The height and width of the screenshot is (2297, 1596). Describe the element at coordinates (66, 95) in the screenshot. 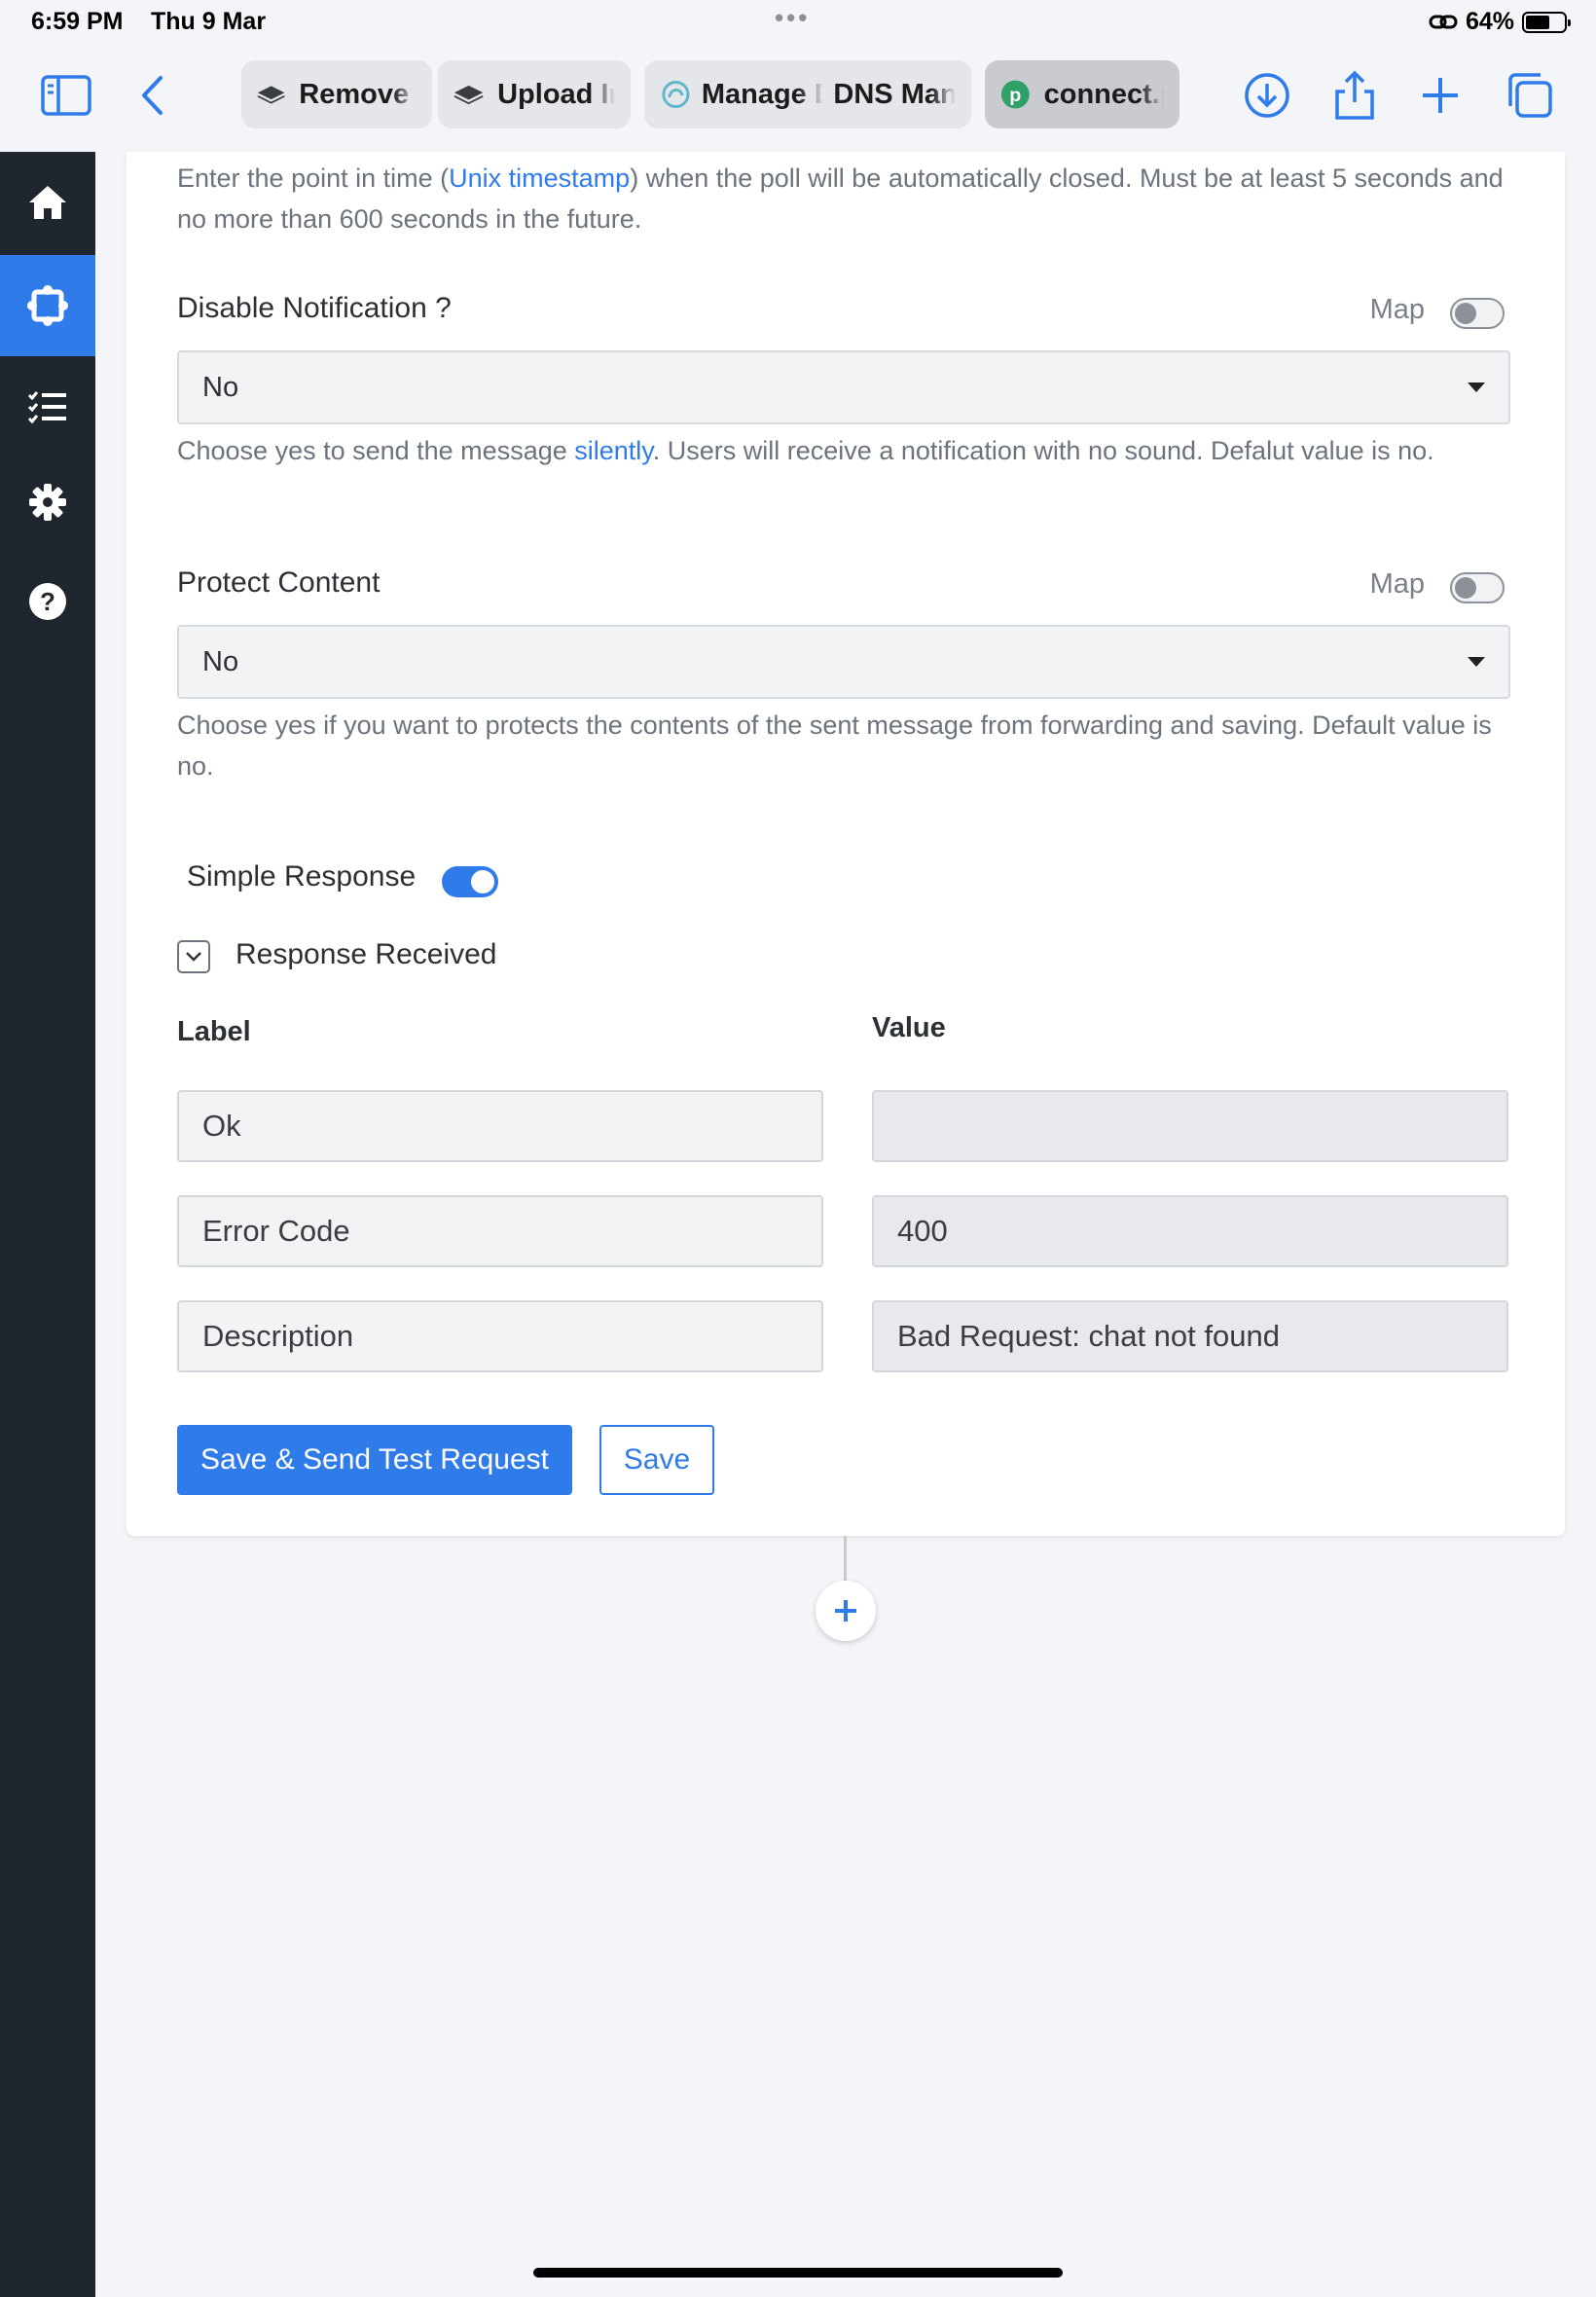

I see `sidebar-toggle-icon` at that location.